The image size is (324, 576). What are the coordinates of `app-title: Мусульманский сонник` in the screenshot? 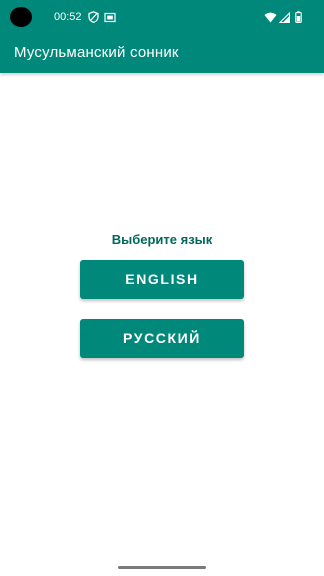 It's located at (96, 52).